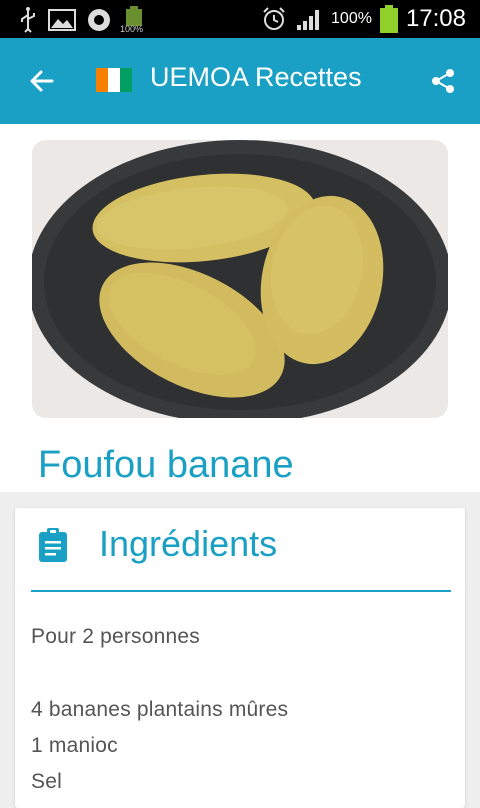 Image resolution: width=480 pixels, height=808 pixels. What do you see at coordinates (115, 636) in the screenshot?
I see `servings-text: Pour 2 personnes` at bounding box center [115, 636].